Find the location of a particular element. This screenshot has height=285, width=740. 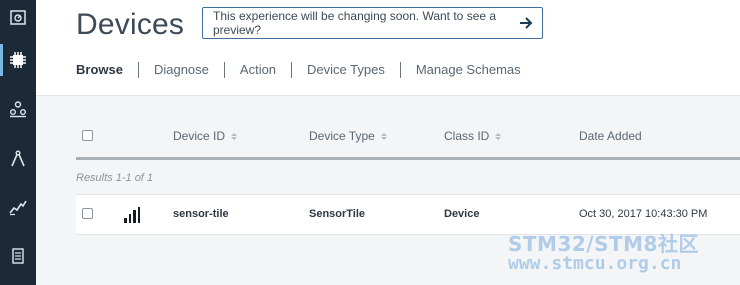

device-type-cell: SensorTile is located at coordinates (337, 214).